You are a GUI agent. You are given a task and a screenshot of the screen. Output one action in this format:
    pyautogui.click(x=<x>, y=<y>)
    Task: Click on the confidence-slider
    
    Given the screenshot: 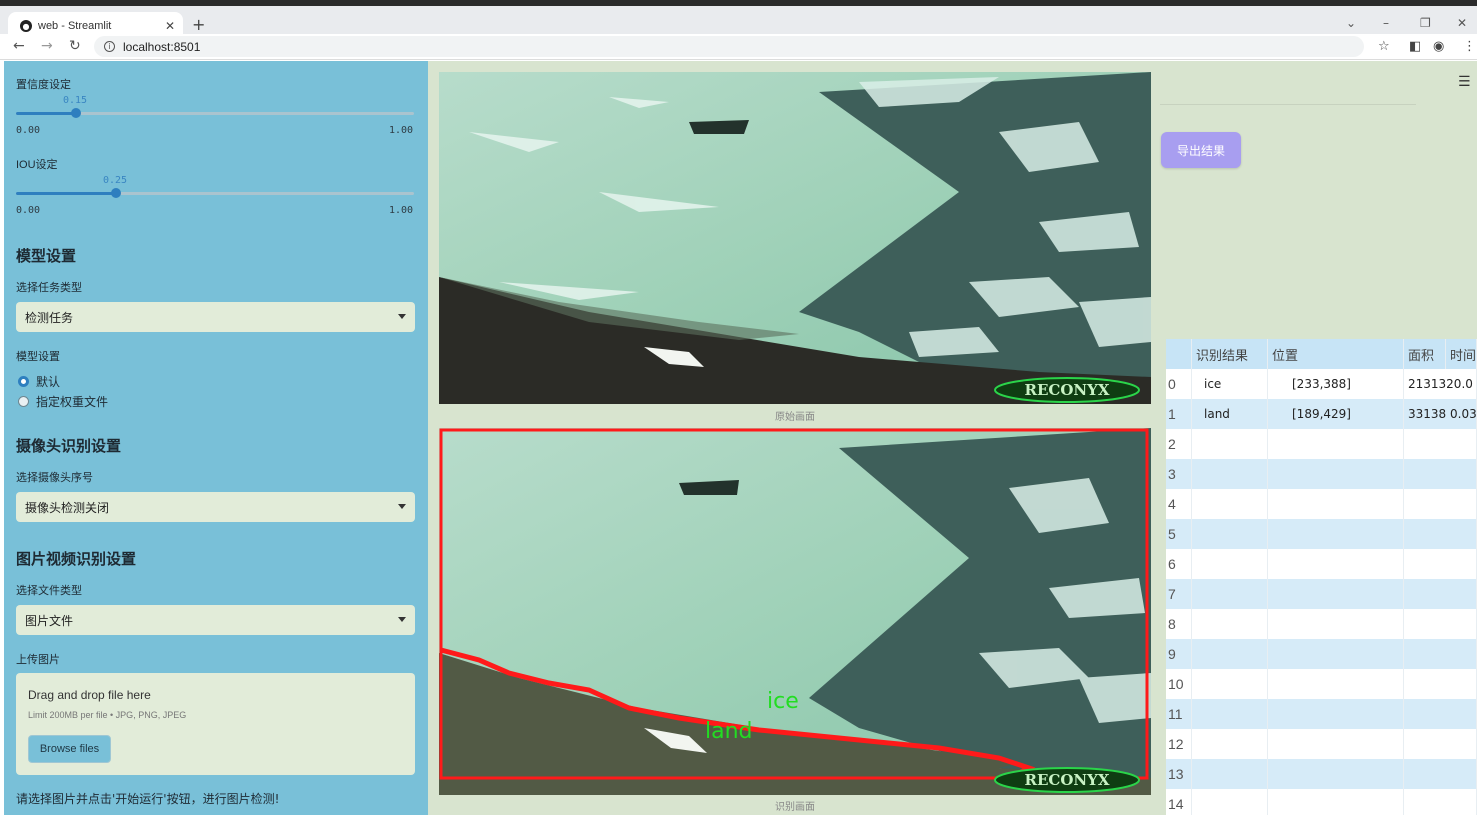 What is the action you would take?
    pyautogui.click(x=215, y=113)
    